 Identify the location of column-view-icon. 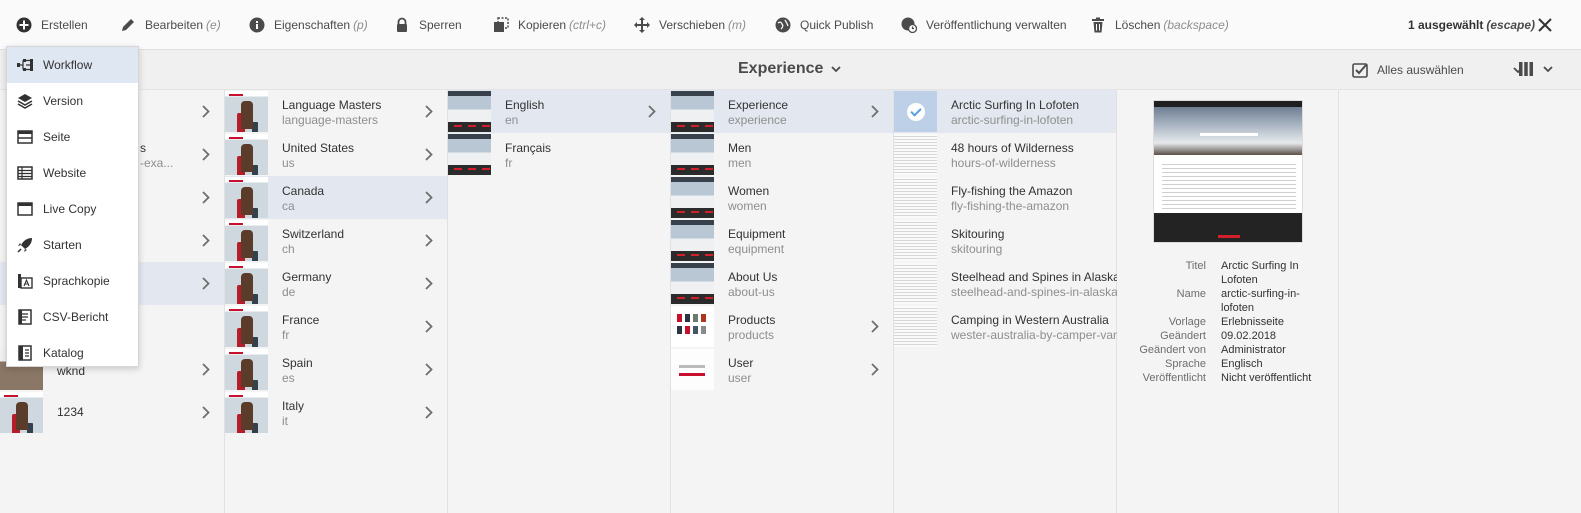
(1526, 69).